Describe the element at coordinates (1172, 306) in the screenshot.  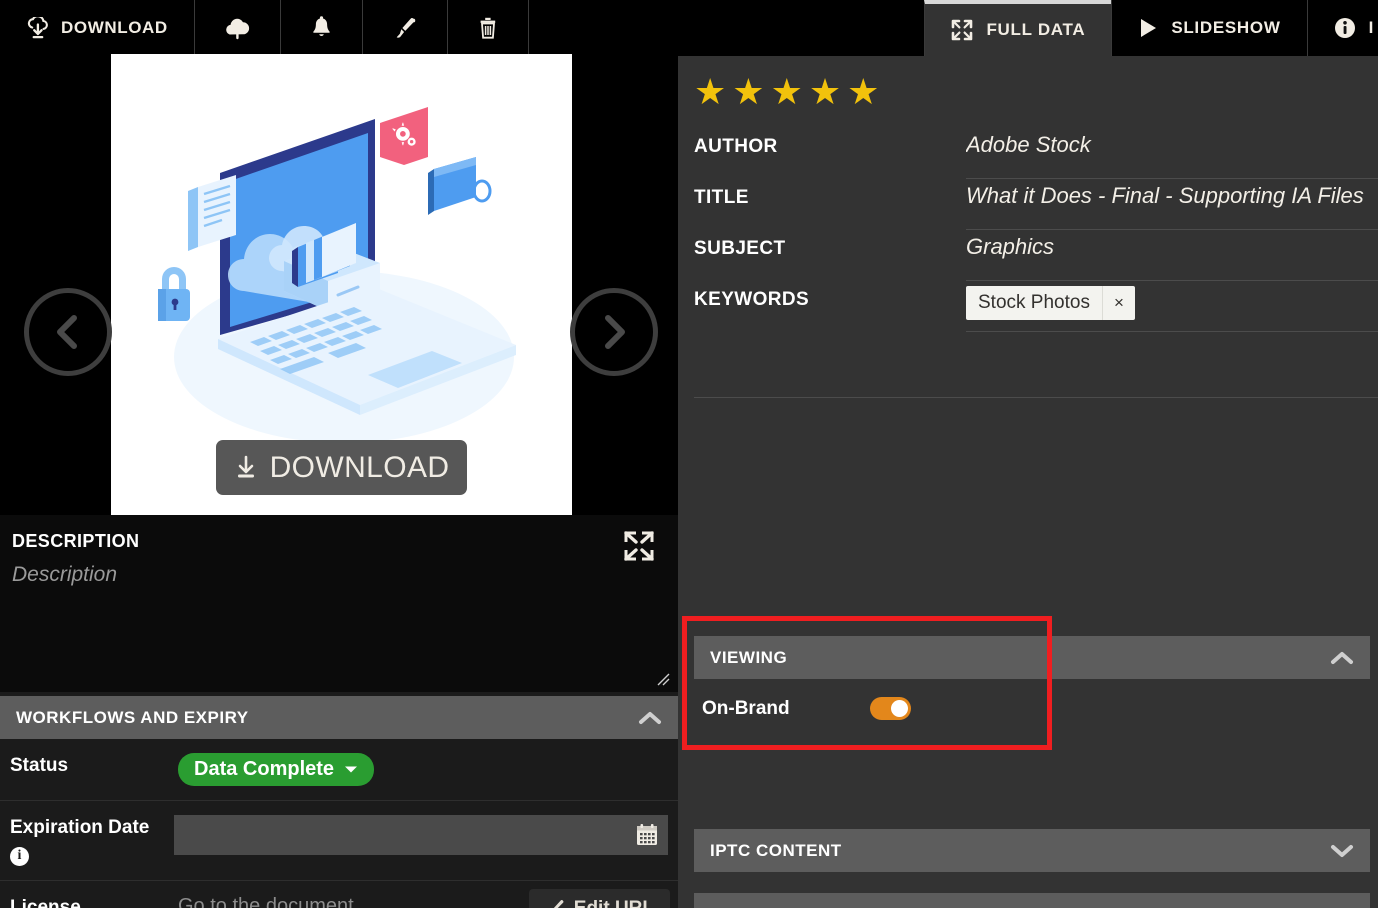
I see `keywords-value-cell: Stock Photos ×` at that location.